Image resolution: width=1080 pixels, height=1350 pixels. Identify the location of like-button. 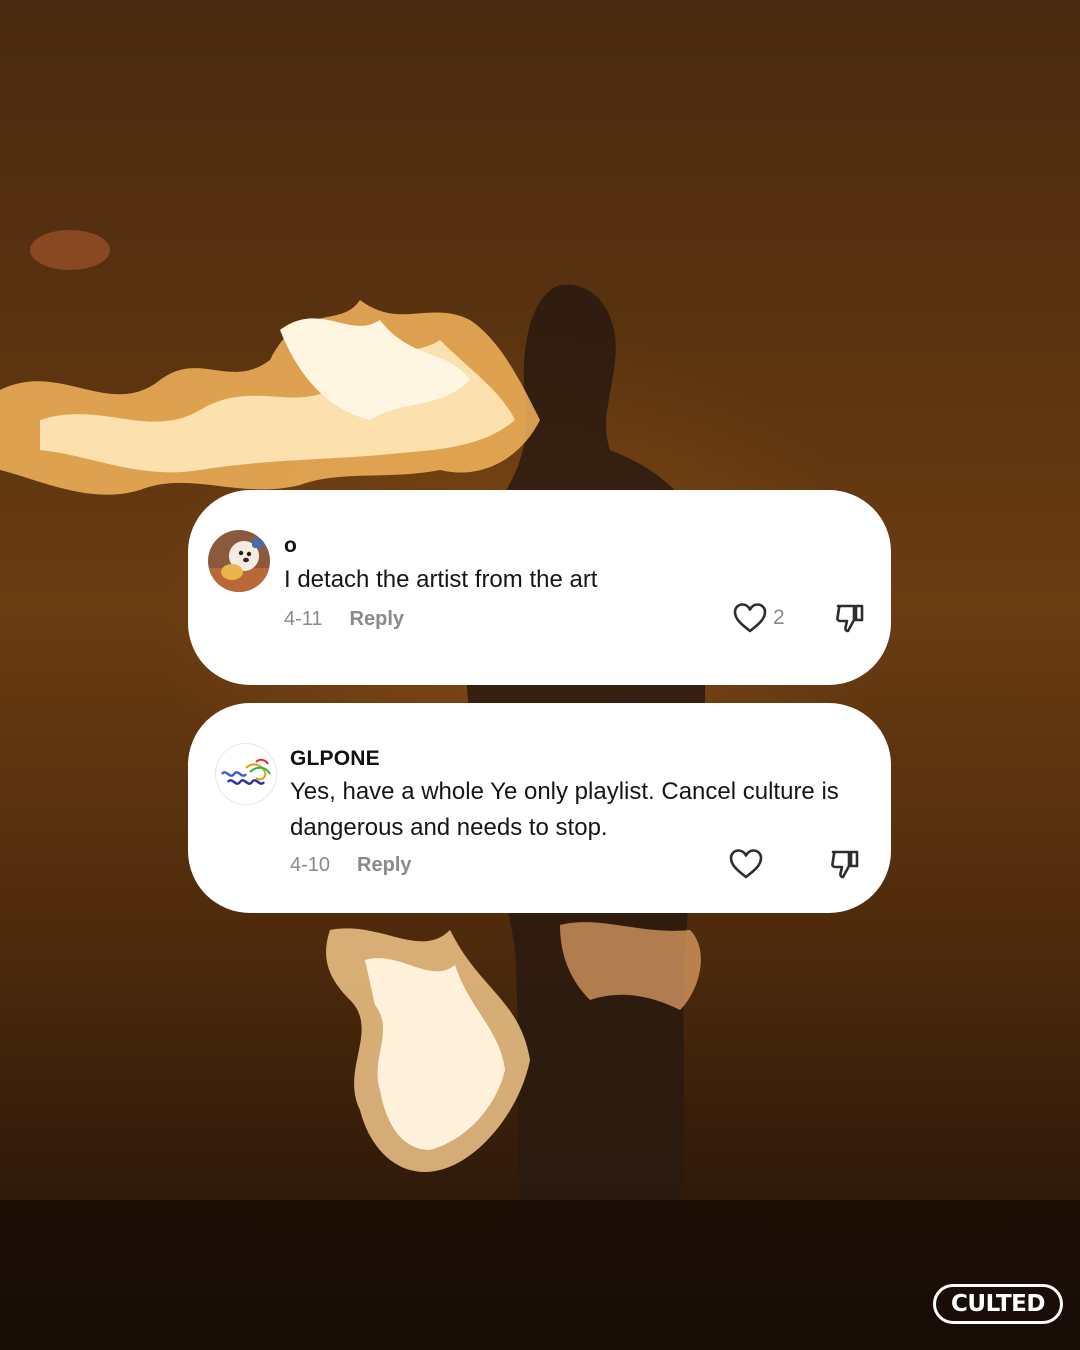
(749, 864).